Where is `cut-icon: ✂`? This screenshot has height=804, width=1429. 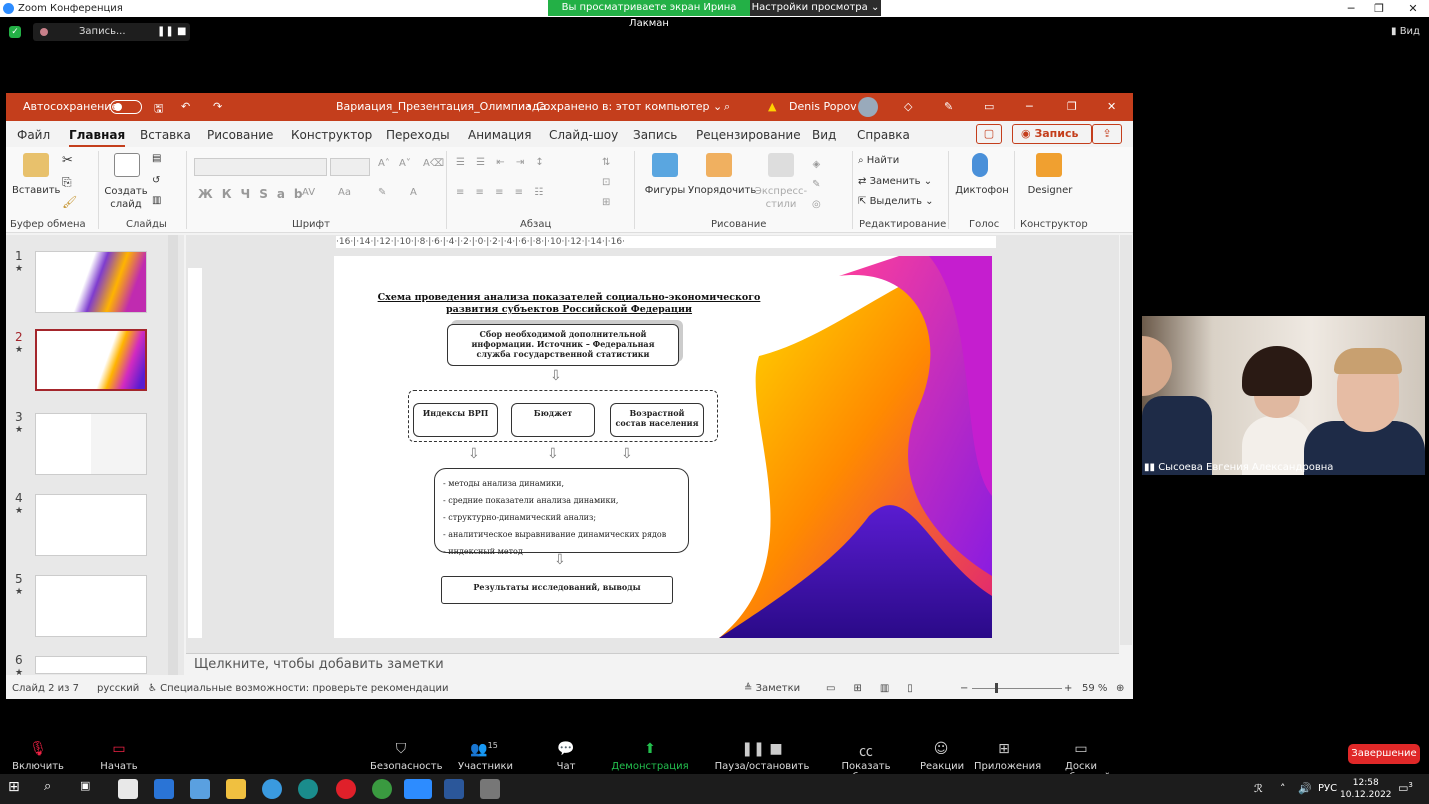 cut-icon: ✂ is located at coordinates (67, 160).